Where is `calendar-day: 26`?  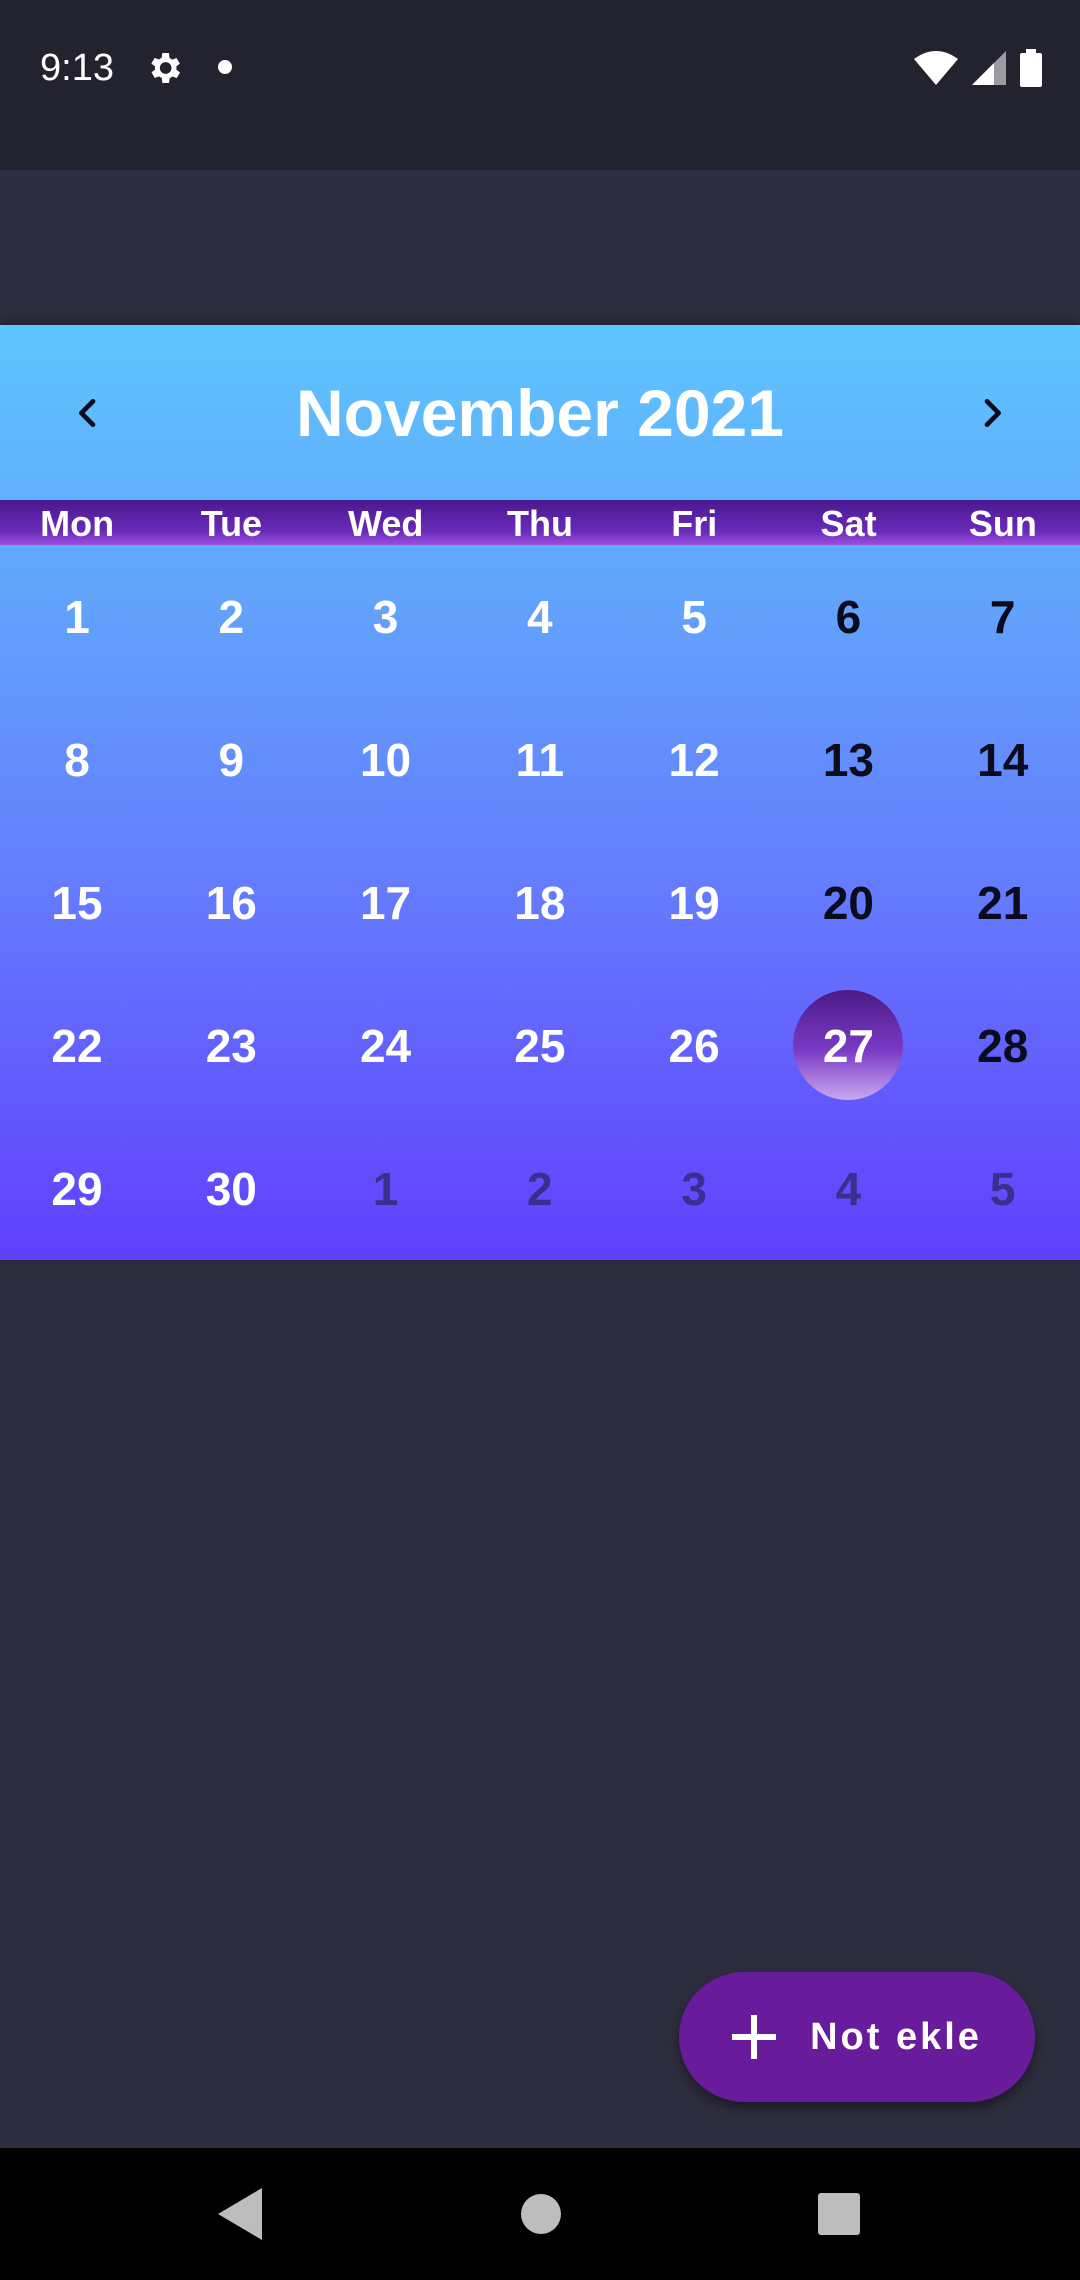 calendar-day: 26 is located at coordinates (694, 1045).